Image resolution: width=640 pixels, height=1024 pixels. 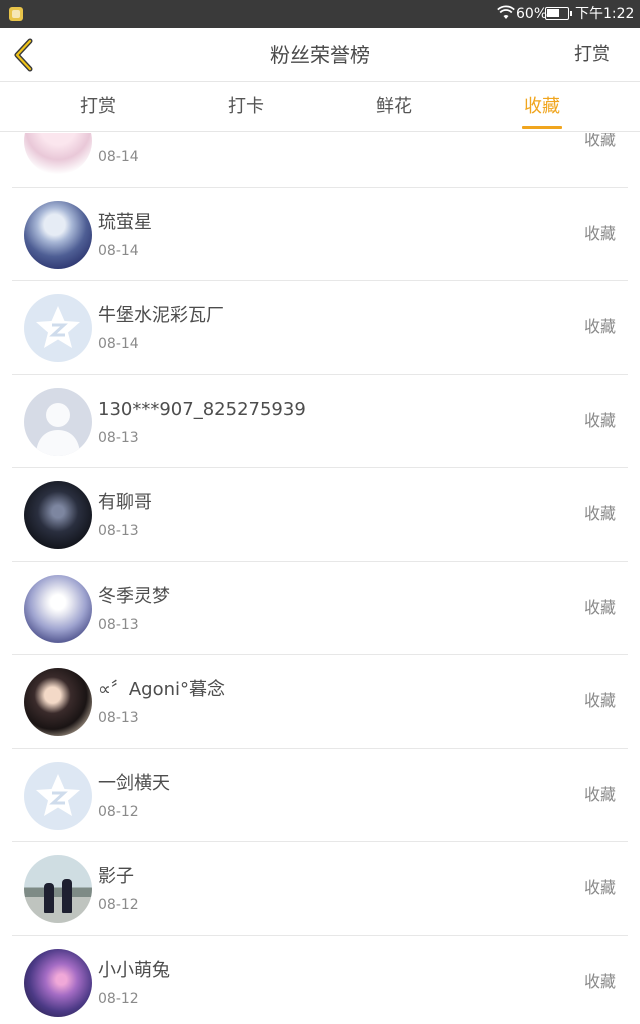 I want to click on fan-name: 琉萤星, so click(x=125, y=222).